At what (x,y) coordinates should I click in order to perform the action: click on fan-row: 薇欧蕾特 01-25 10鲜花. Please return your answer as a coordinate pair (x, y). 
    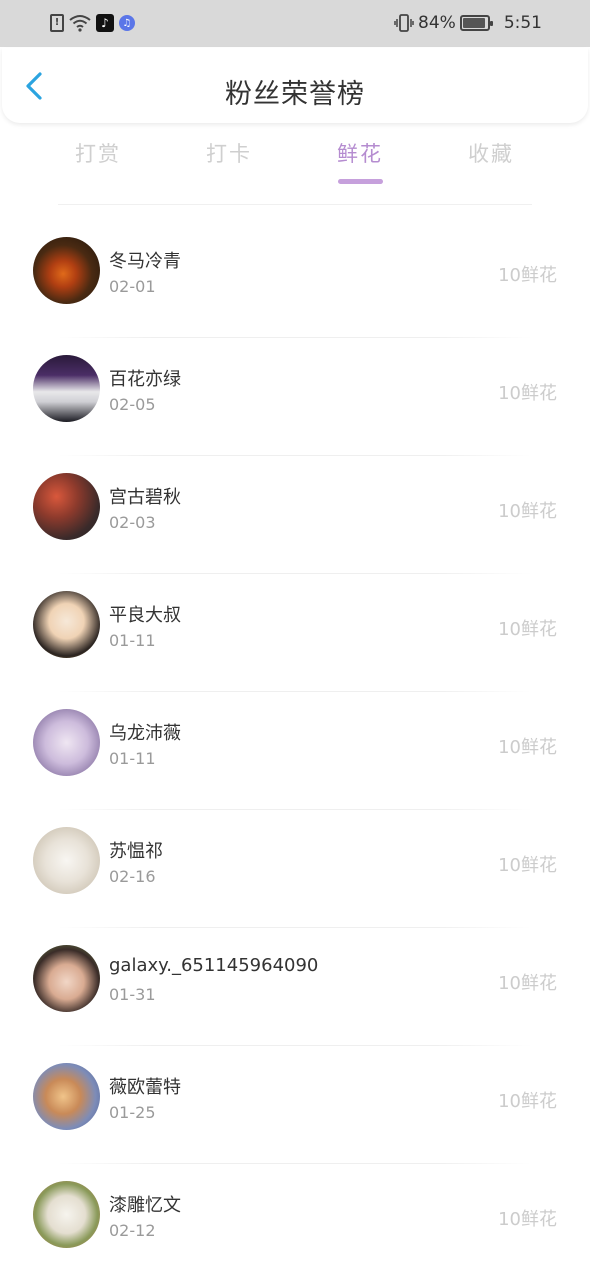
    Looking at the image, I should click on (295, 1105).